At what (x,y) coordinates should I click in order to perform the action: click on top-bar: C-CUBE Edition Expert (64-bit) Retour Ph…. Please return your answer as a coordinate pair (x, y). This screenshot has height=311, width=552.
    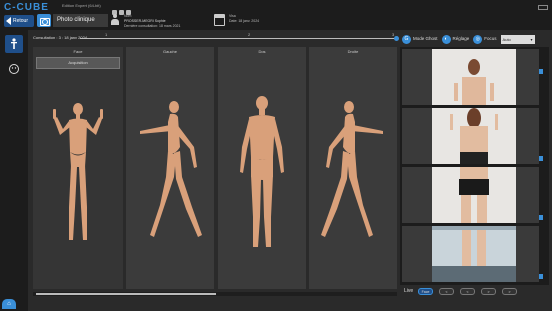
    Looking at the image, I should click on (276, 15).